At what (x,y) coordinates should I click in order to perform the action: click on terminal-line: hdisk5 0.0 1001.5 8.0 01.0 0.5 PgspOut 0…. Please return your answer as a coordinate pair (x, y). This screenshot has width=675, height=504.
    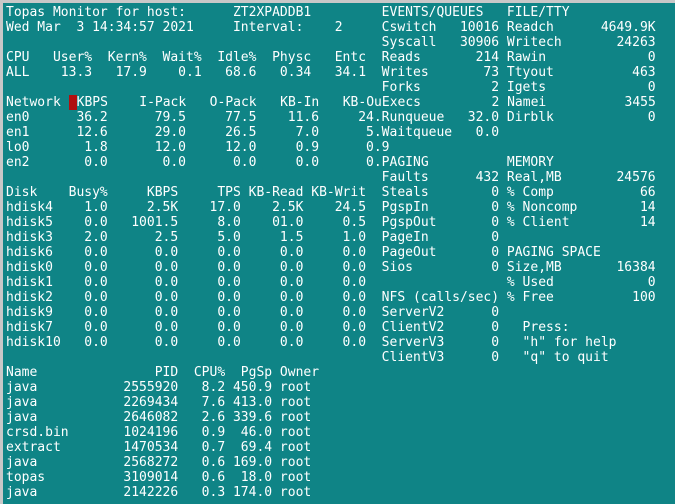
    Looking at the image, I should click on (331, 222).